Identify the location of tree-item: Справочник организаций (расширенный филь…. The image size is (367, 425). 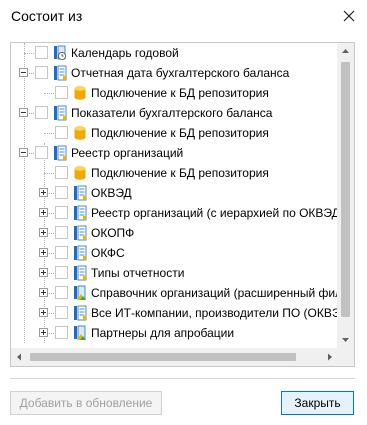
(174, 293).